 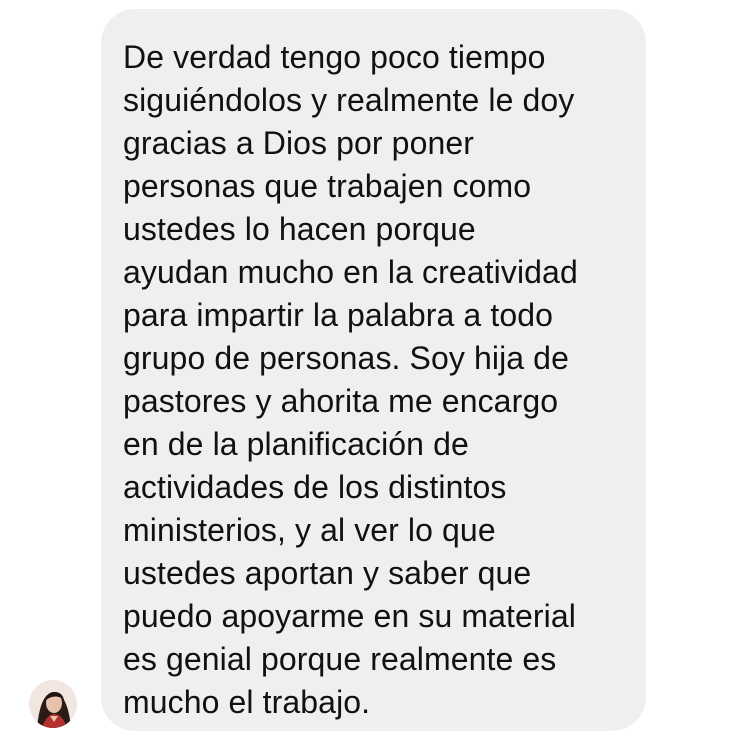 What do you see at coordinates (327, 573) in the screenshot?
I see `message-line: ustedes aportan y saber que` at bounding box center [327, 573].